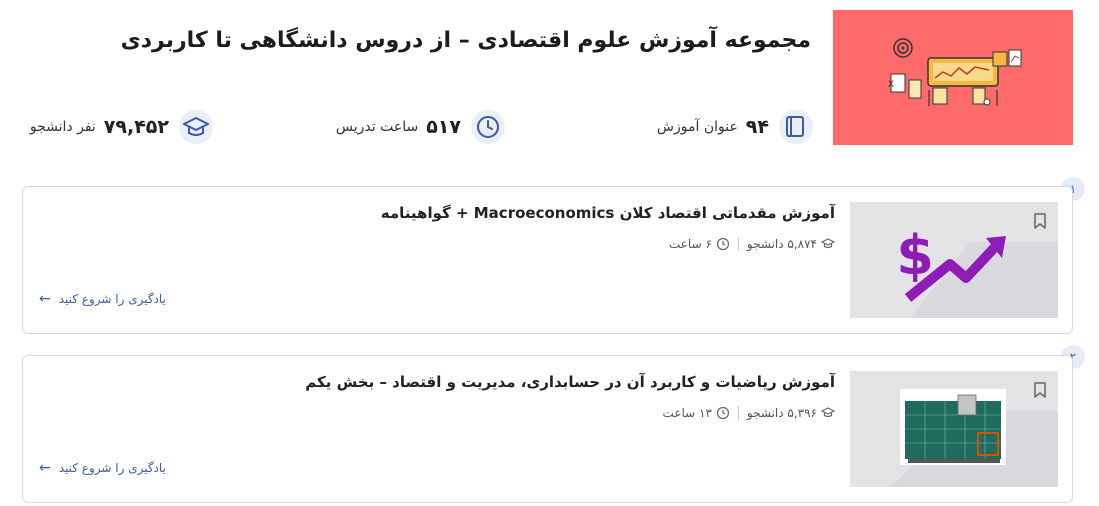  I want to click on course-thumbnail: $, so click(954, 260).